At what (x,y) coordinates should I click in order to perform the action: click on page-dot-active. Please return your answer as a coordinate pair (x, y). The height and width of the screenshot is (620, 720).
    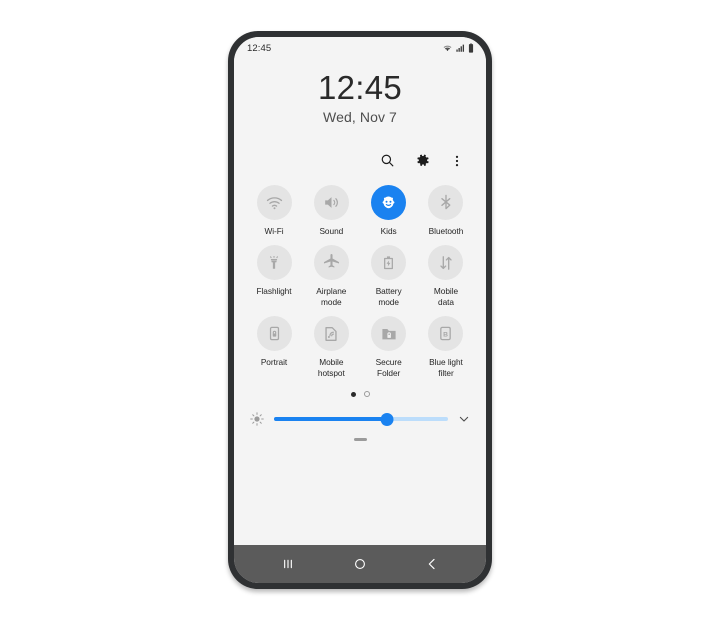
    Looking at the image, I should click on (353, 394).